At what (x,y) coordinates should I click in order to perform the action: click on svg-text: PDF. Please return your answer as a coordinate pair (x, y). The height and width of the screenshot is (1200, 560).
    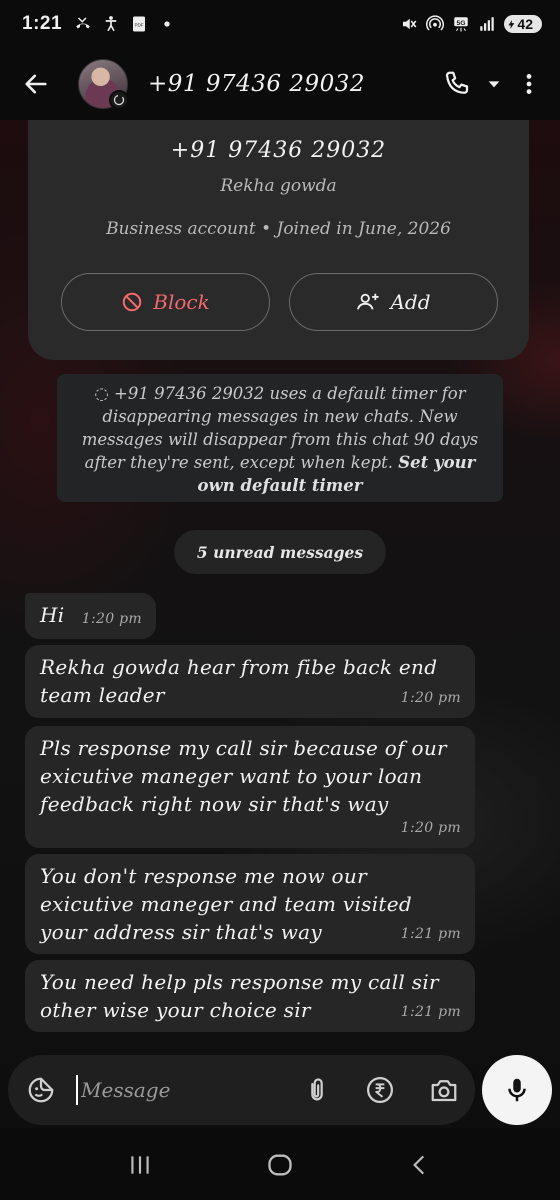
    Looking at the image, I should click on (139, 24).